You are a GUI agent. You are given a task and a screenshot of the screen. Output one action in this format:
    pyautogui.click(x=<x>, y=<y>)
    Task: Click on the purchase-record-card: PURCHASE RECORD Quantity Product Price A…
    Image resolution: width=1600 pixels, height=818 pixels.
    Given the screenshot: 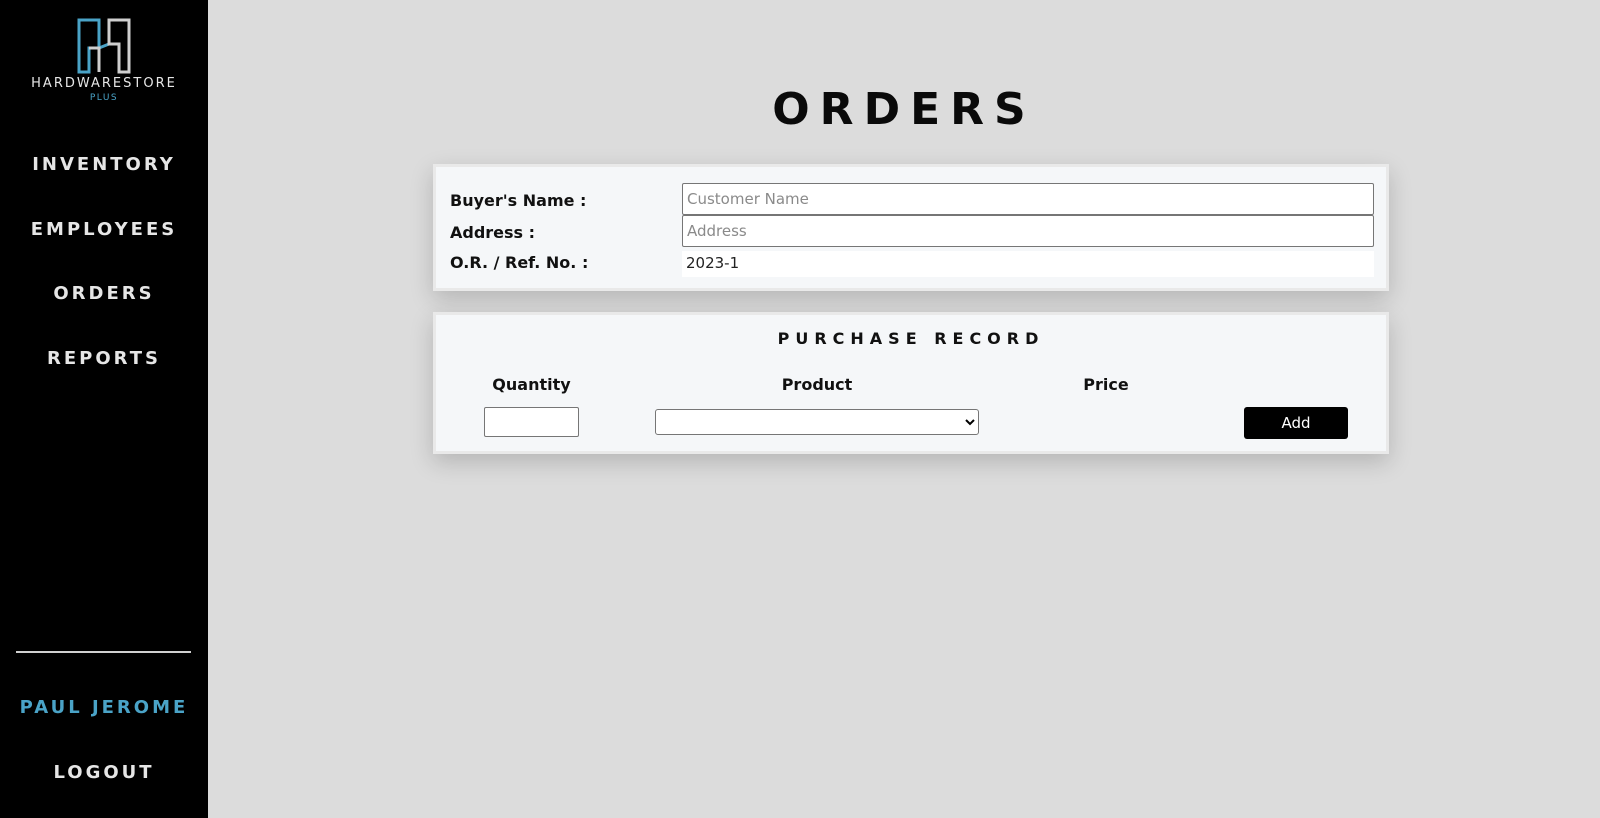 What is the action you would take?
    pyautogui.click(x=911, y=383)
    